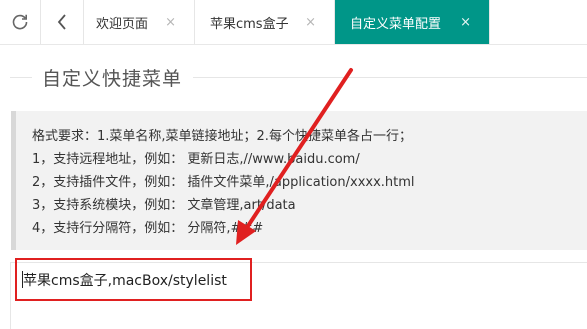 The width and height of the screenshot is (587, 329). Describe the element at coordinates (294, 156) in the screenshot. I see `annotation-arrow` at that location.